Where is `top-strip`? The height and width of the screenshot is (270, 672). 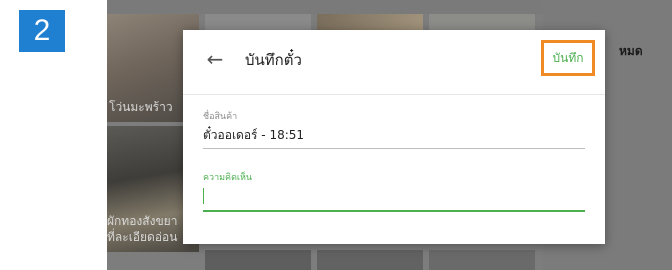 top-strip is located at coordinates (325, 7).